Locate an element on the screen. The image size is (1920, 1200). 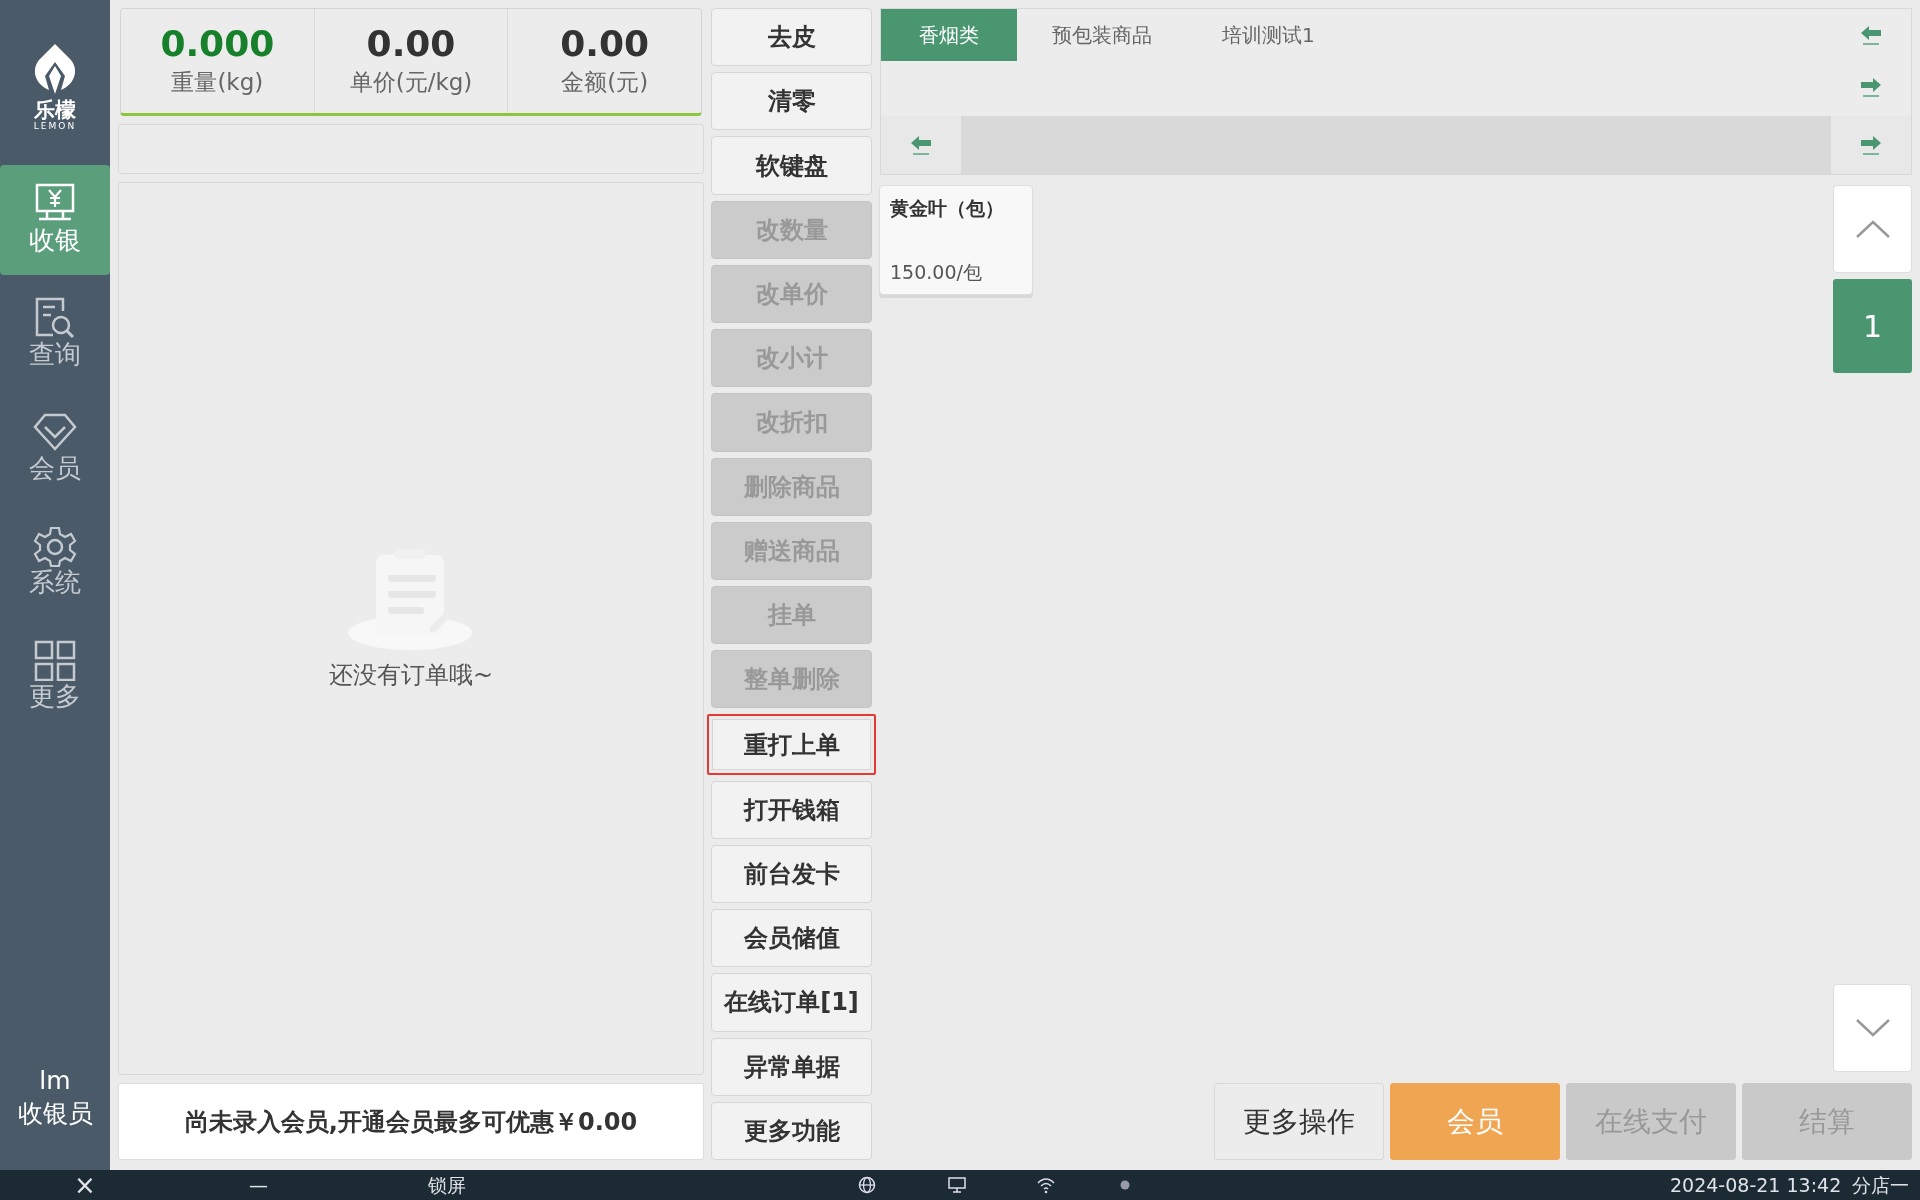
lock-screen-button: 锁屏 is located at coordinates (447, 1185).